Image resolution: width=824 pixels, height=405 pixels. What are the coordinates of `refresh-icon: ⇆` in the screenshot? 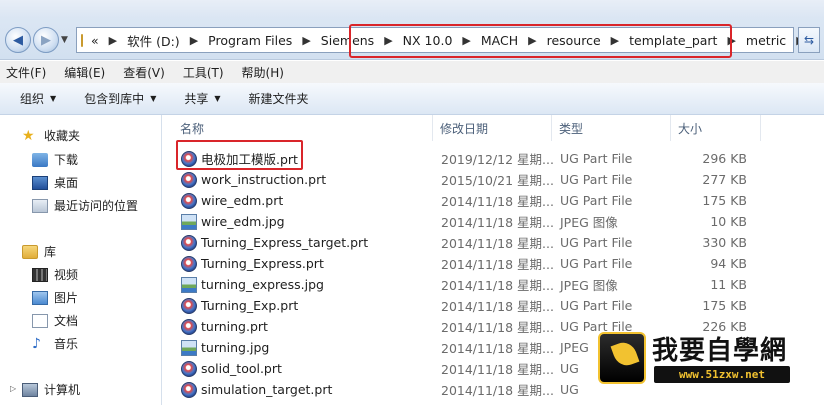 It's located at (809, 40).